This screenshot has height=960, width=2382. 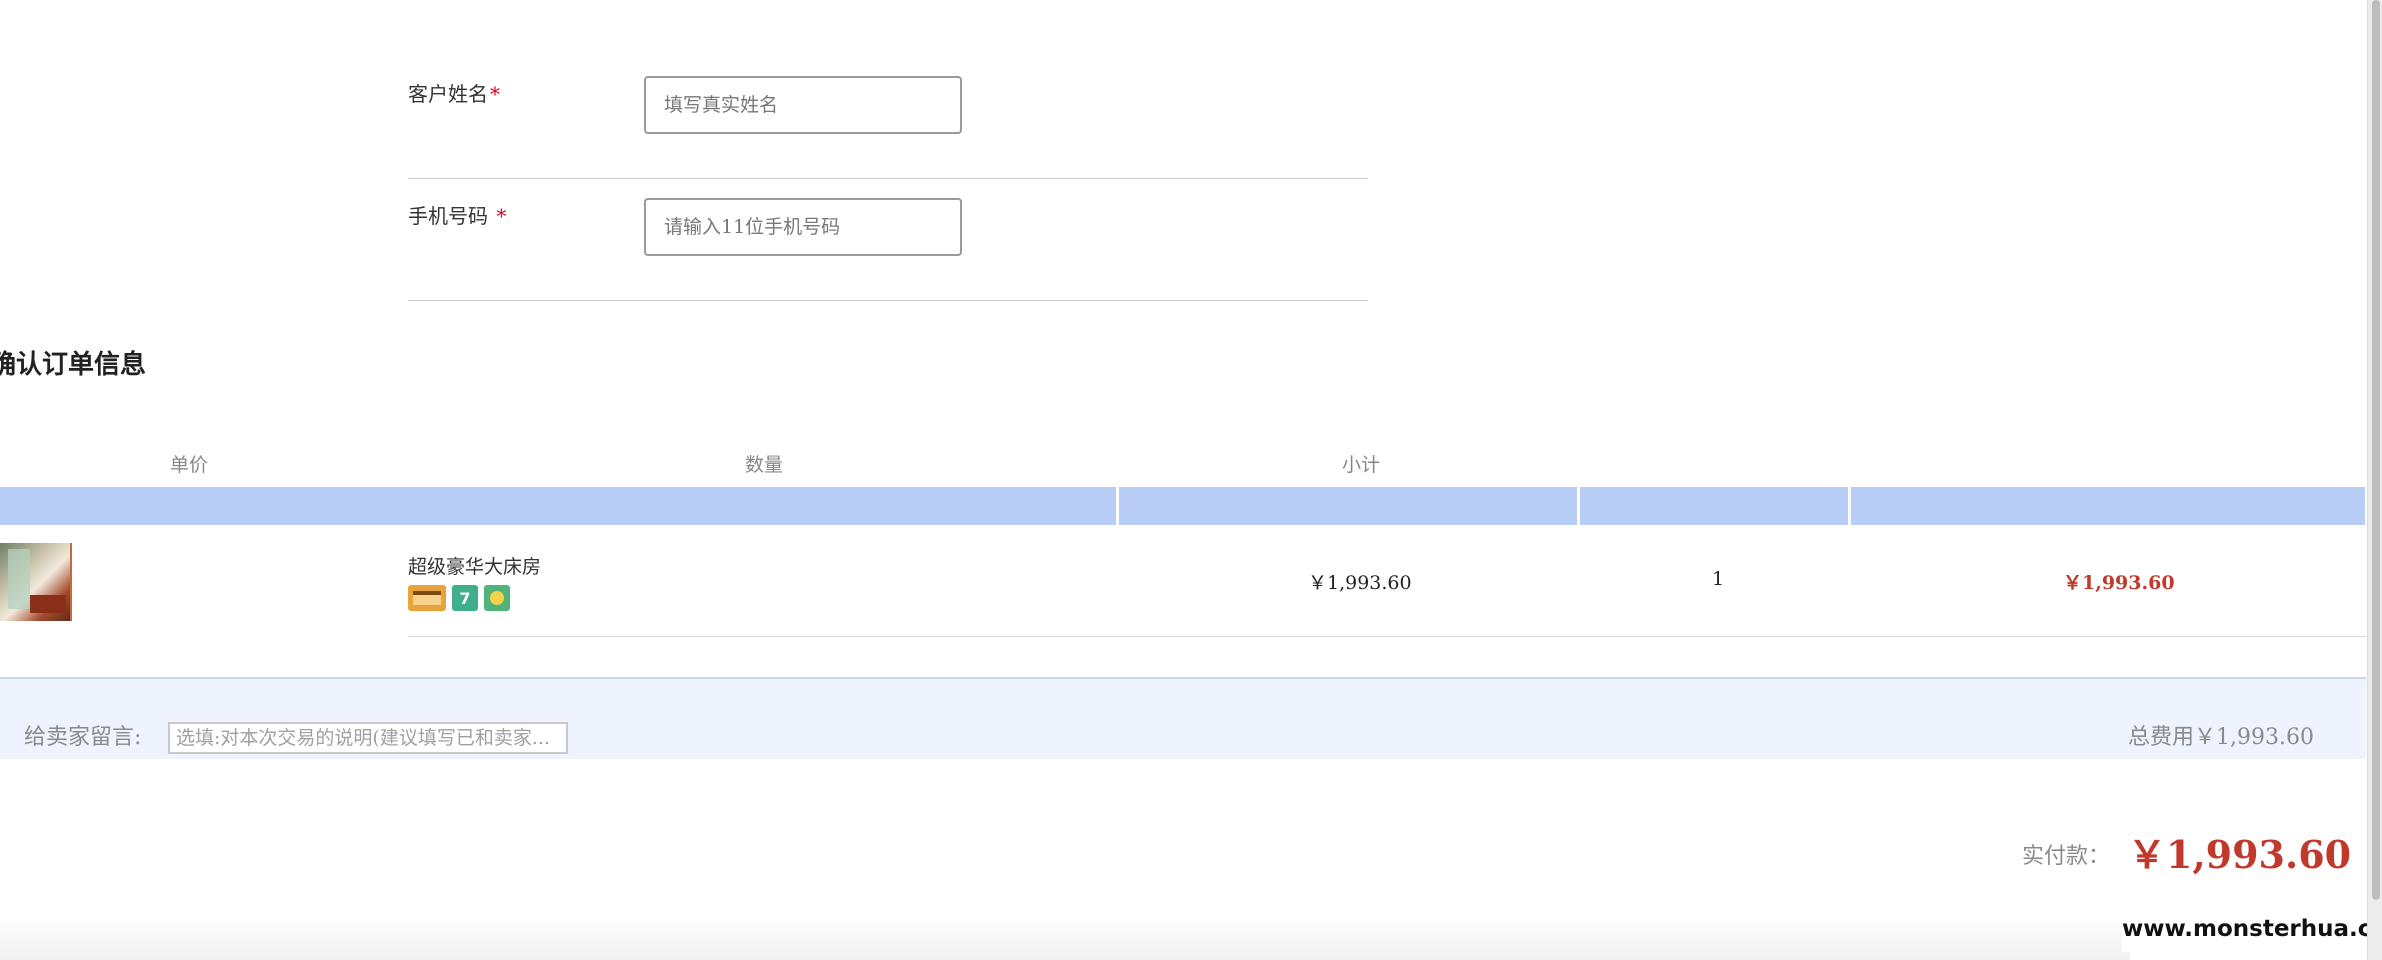 What do you see at coordinates (1183, 718) in the screenshot?
I see `remark-section: 给卖家留言: 总费用￥1,993.60` at bounding box center [1183, 718].